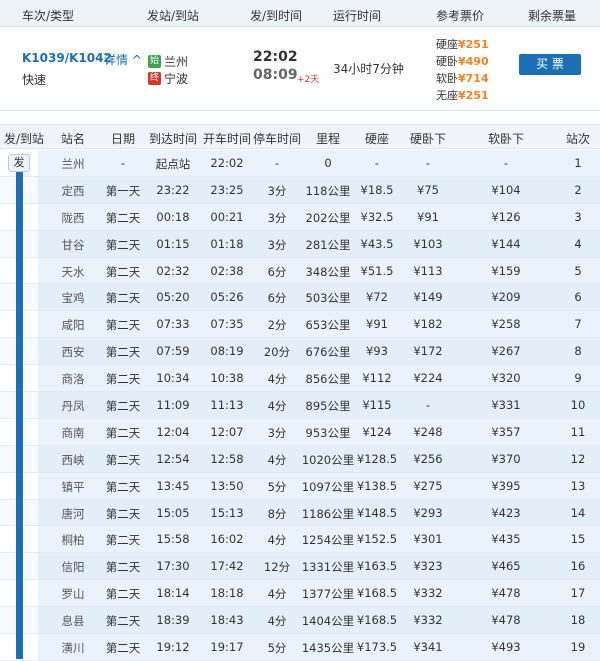 The width and height of the screenshot is (600, 661). What do you see at coordinates (428, 485) in the screenshot?
I see `stop-hard-sleeper: ¥275` at bounding box center [428, 485].